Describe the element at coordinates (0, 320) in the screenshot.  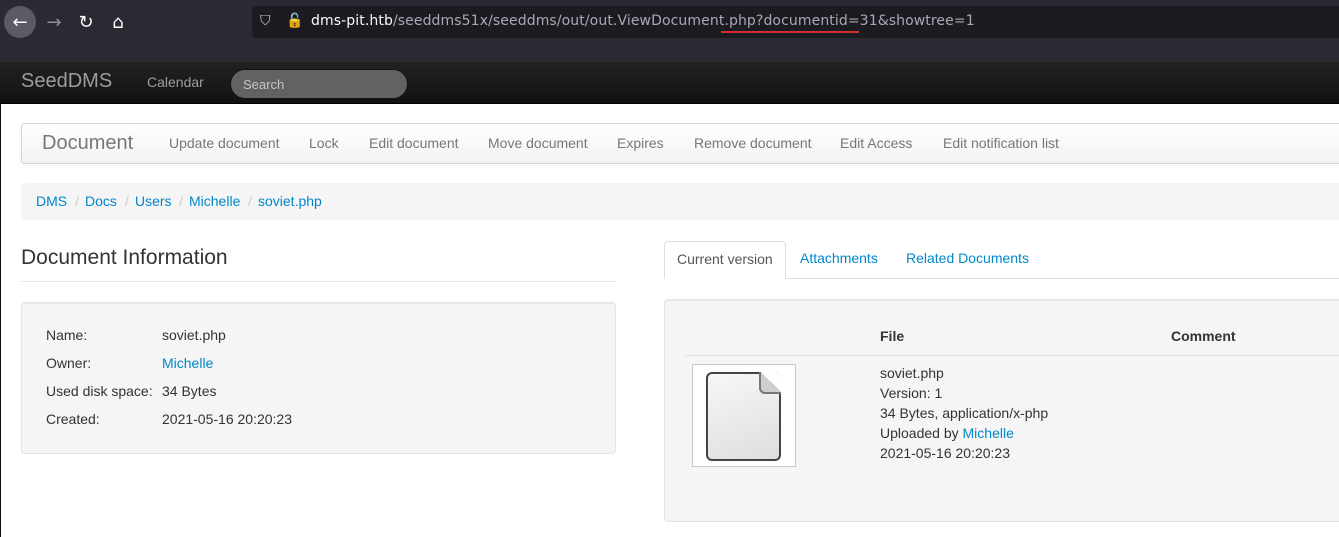
I see `page-left-edge` at that location.